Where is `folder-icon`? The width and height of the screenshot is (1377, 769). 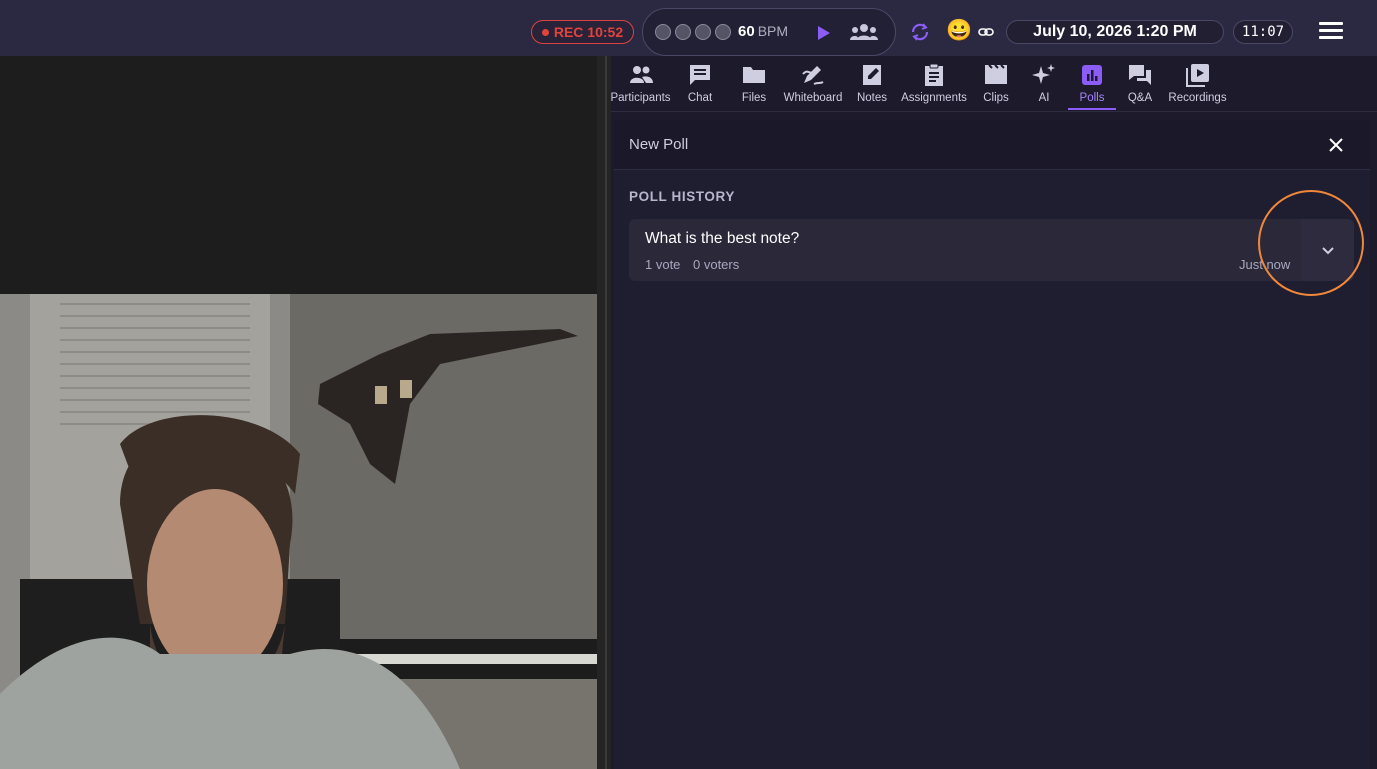 folder-icon is located at coordinates (754, 75).